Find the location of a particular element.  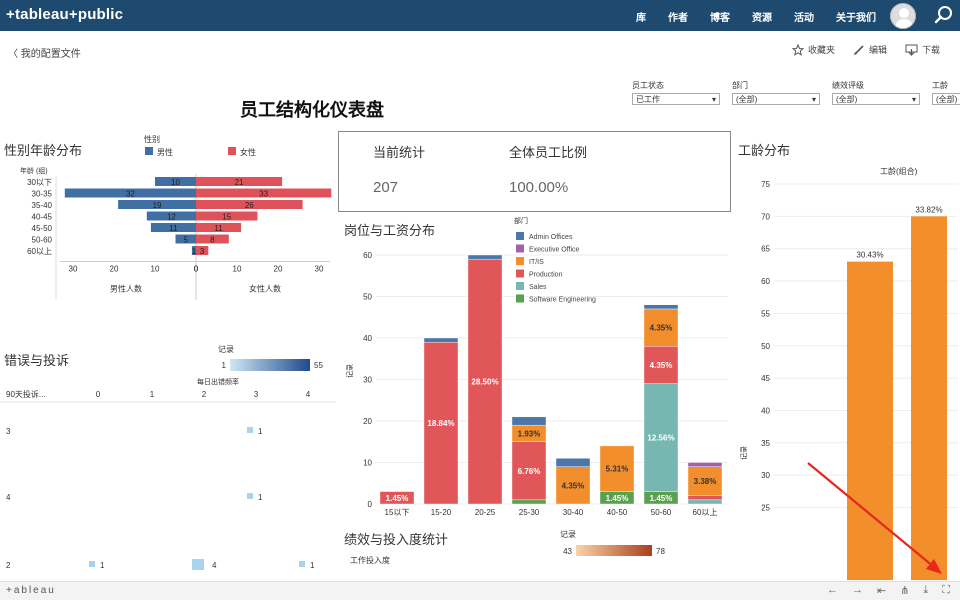

x-tick-right: 30 is located at coordinates (319, 269).